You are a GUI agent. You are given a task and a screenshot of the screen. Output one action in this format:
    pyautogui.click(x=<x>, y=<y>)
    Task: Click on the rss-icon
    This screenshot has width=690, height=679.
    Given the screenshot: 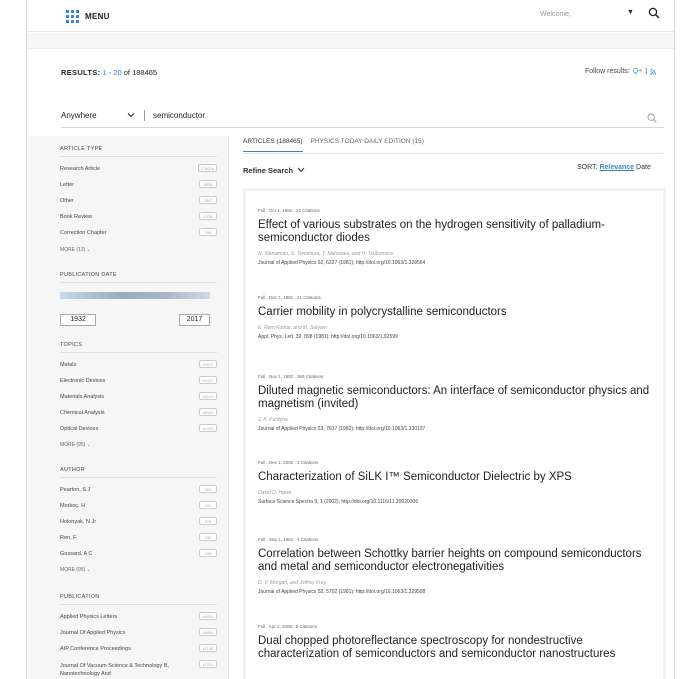 What is the action you would take?
    pyautogui.click(x=653, y=71)
    